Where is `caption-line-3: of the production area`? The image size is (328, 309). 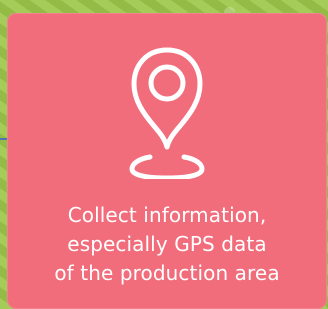
caption-line-3: of the production area is located at coordinates (167, 273).